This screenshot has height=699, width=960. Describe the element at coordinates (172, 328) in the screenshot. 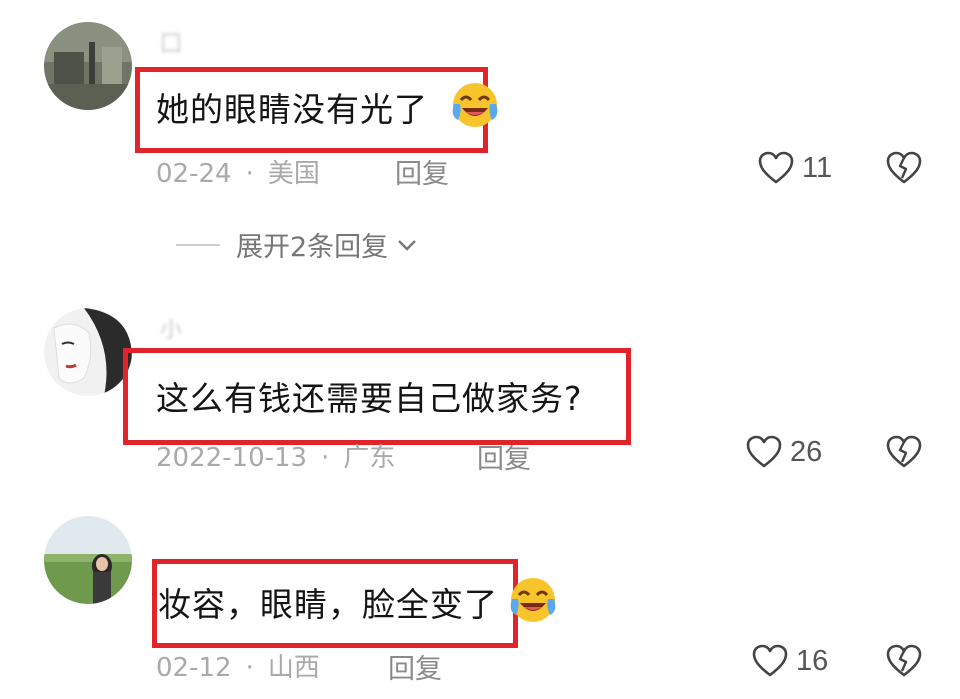

I see `username: 小` at that location.